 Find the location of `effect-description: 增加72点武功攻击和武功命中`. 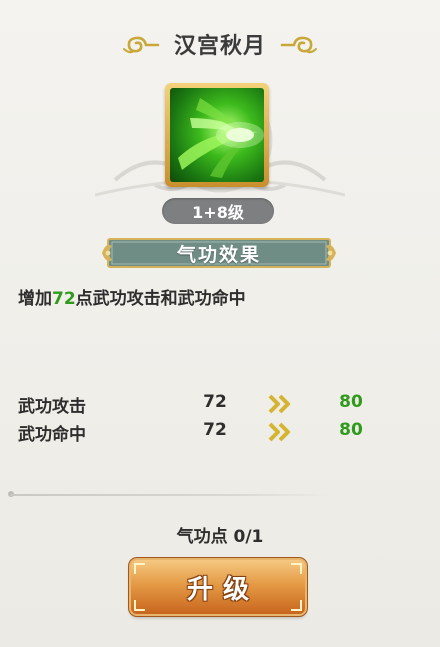

effect-description: 增加72点武功攻击和武功命中 is located at coordinates (132, 296).